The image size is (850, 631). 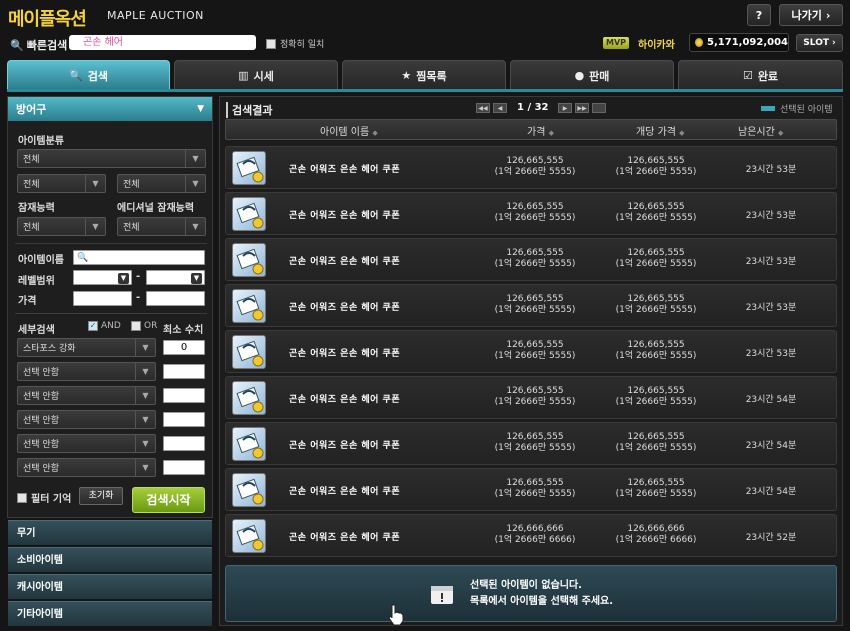 I want to click on select-value: 선택 안함, so click(x=41, y=373).